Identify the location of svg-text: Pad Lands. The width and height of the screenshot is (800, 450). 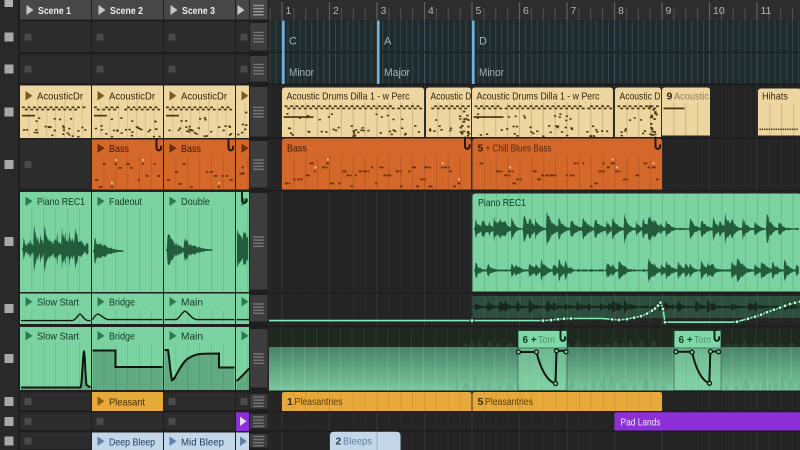
(641, 422).